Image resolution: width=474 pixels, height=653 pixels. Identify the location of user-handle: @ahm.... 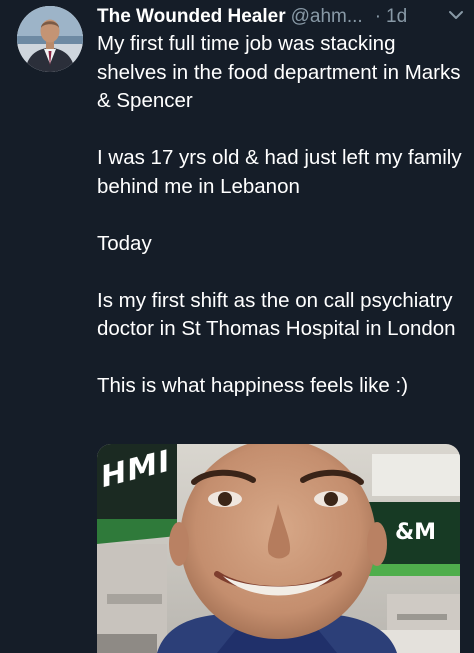
(327, 17).